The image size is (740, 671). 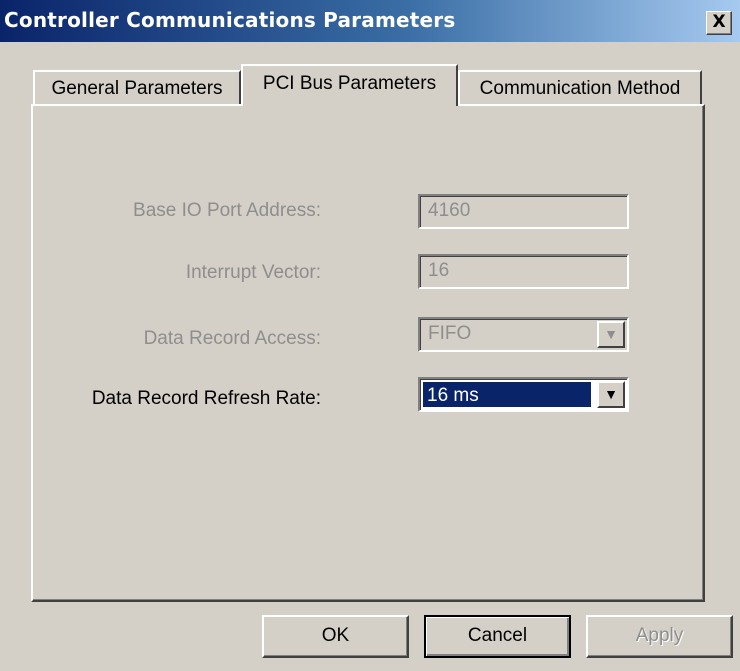 I want to click on close-button: X, so click(x=719, y=23).